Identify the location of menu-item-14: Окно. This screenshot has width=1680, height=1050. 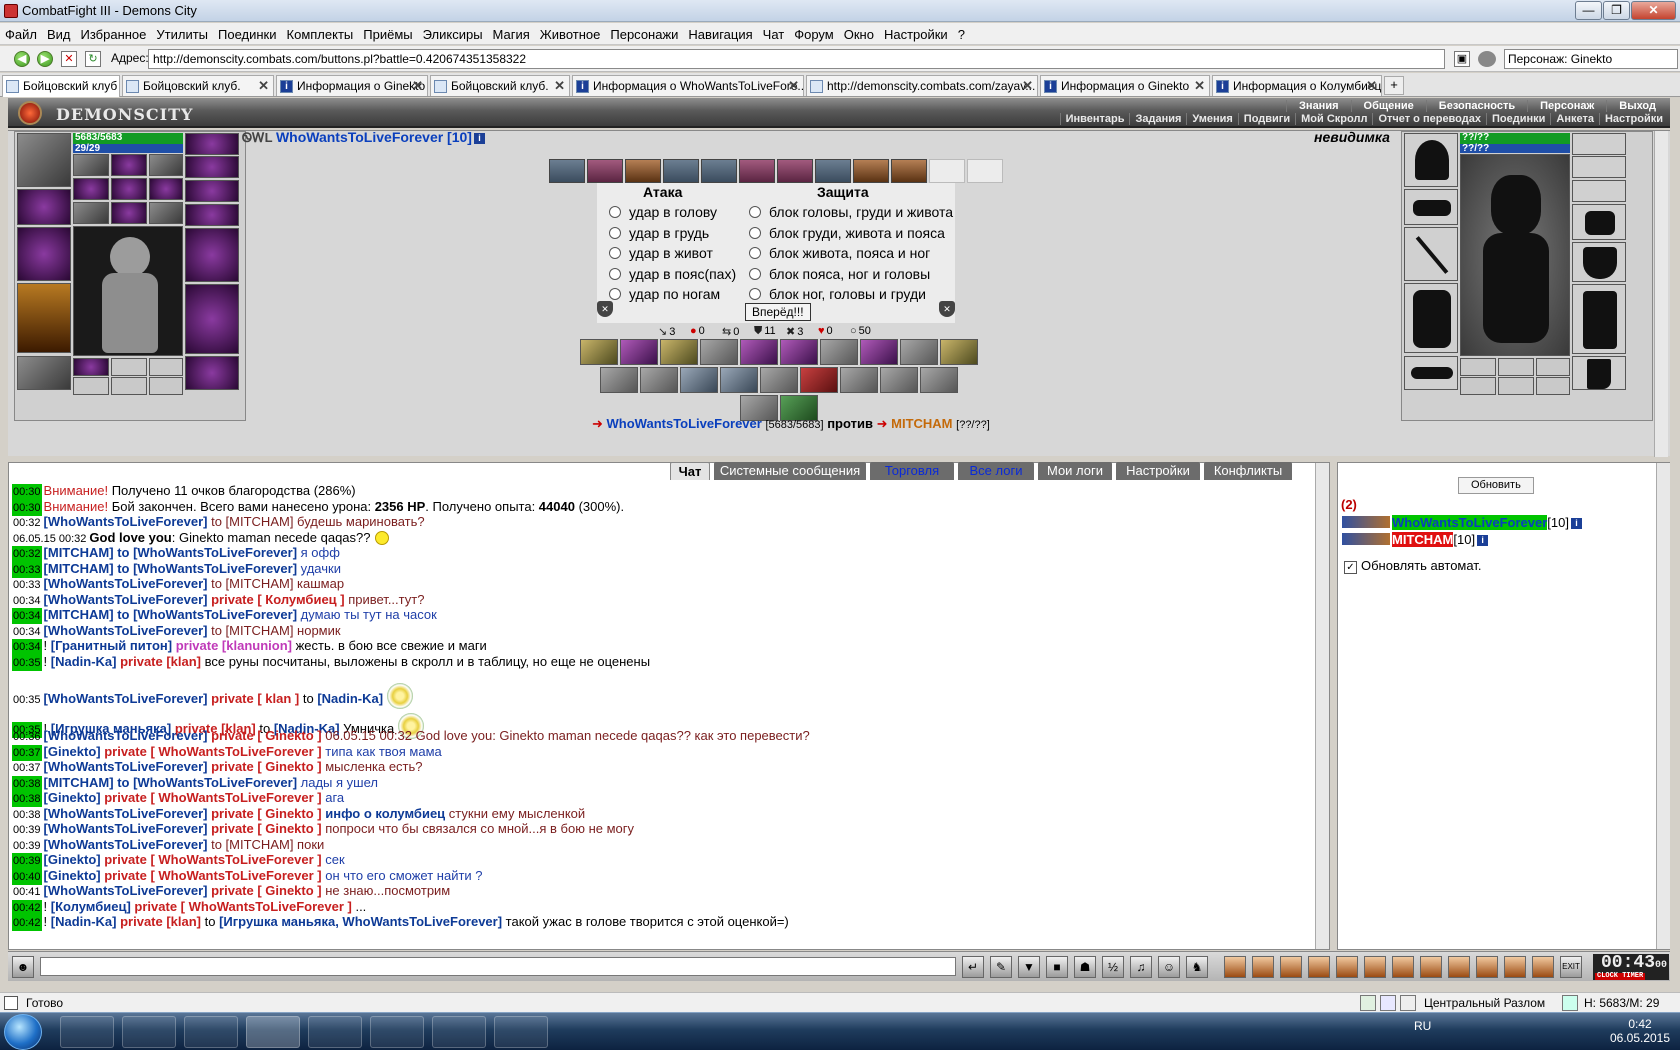
(859, 32).